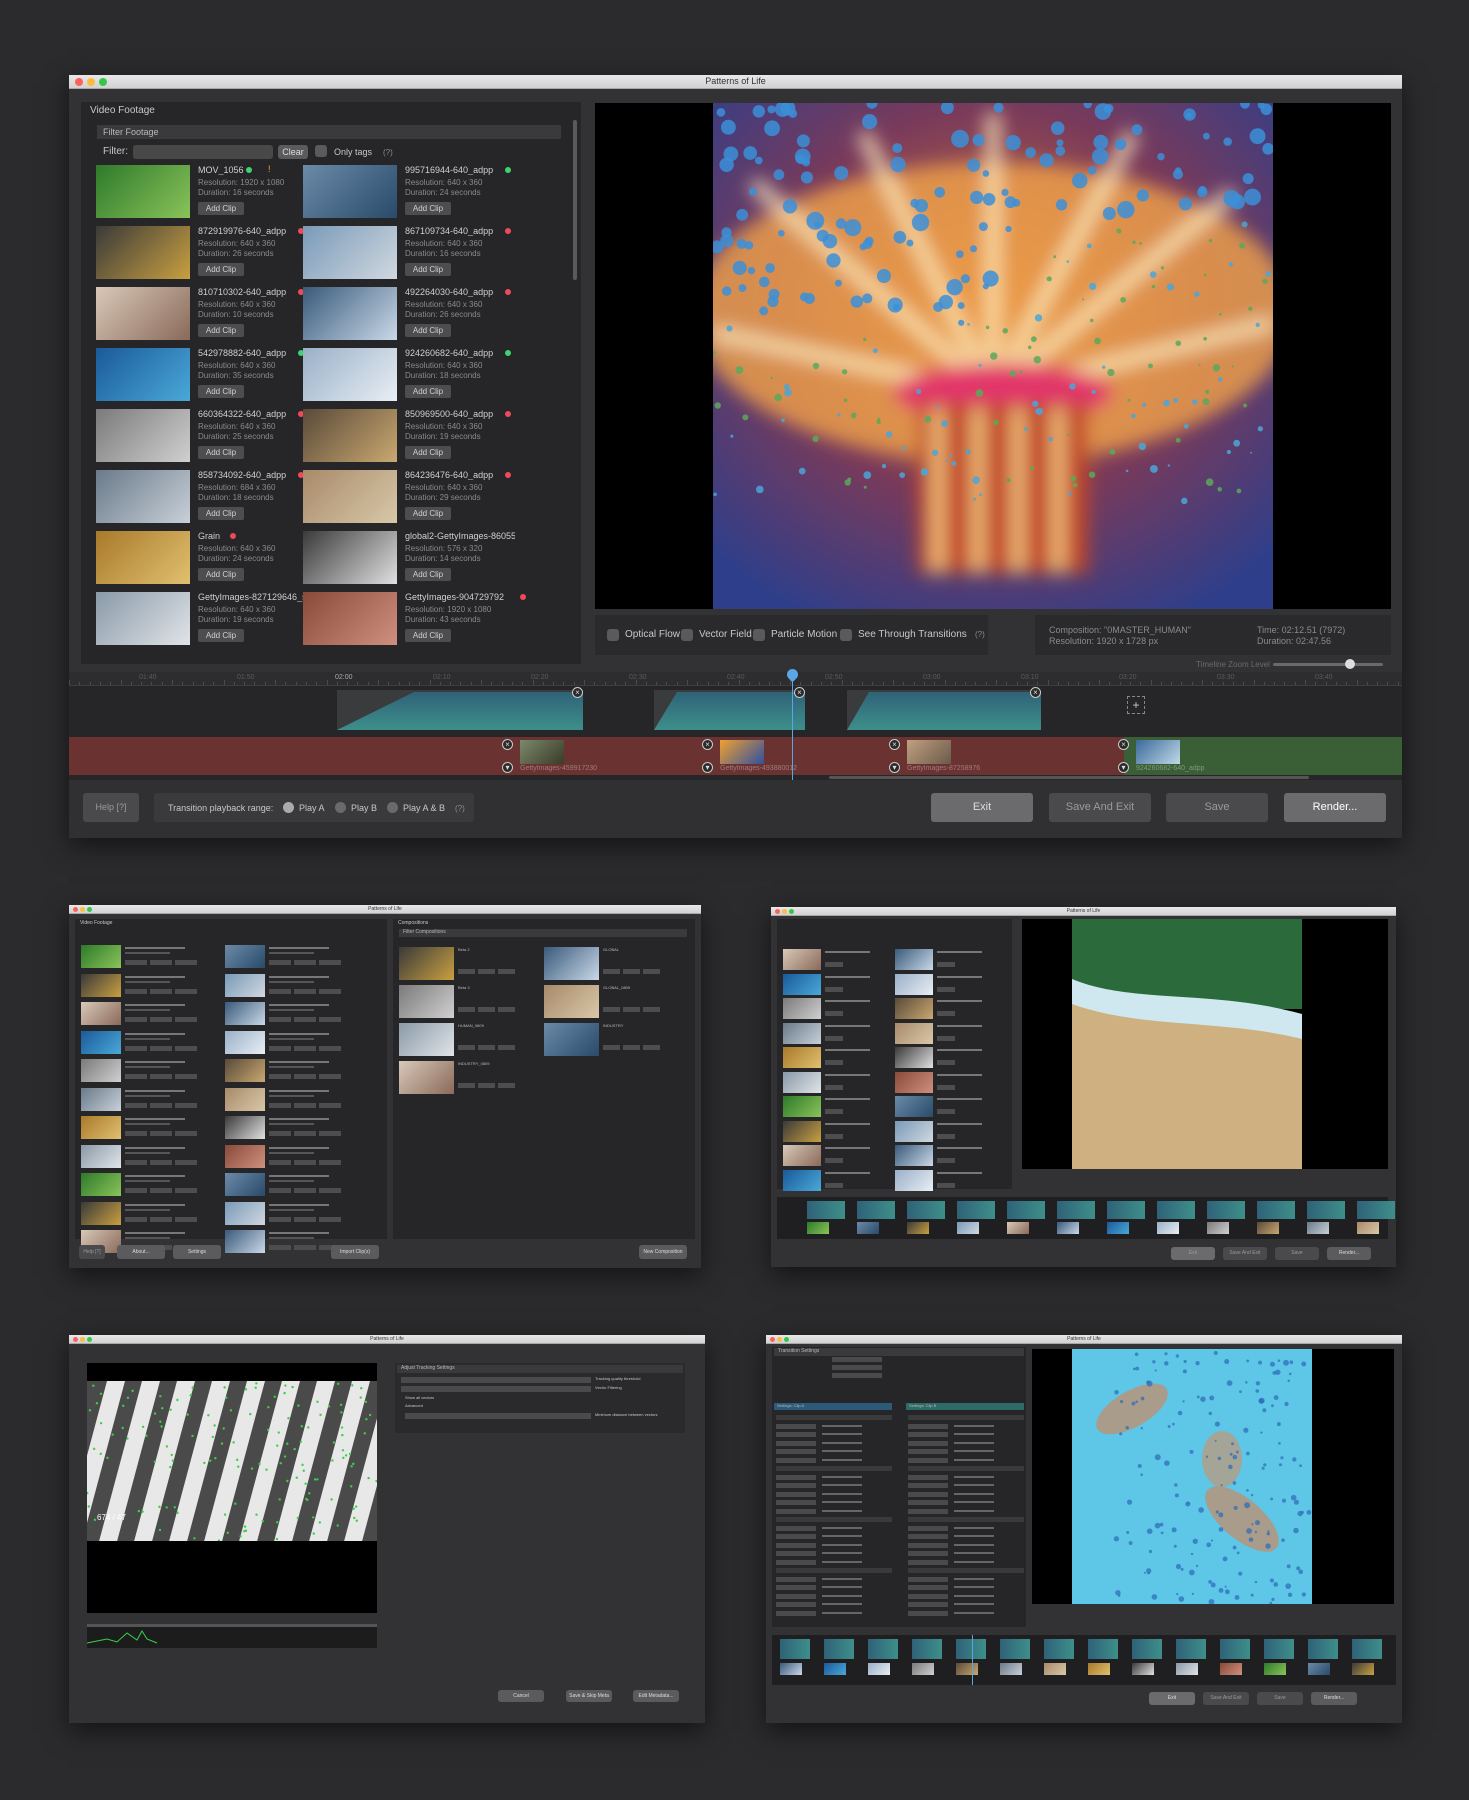  Describe the element at coordinates (460, 808) in the screenshot. I see `range-help-icon: (?)` at that location.